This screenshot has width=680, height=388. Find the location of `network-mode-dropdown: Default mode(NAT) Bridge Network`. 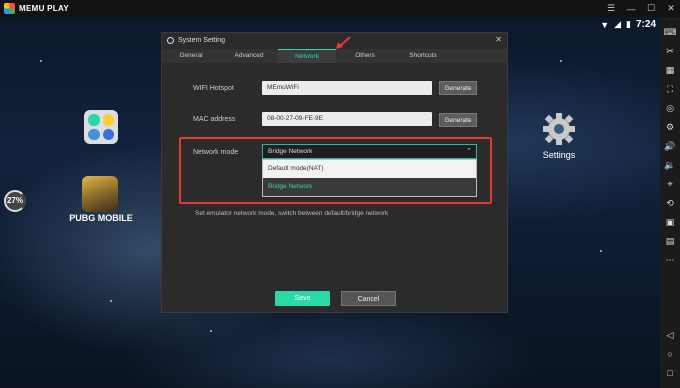

network-mode-dropdown: Default mode(NAT) Bridge Network is located at coordinates (369, 178).